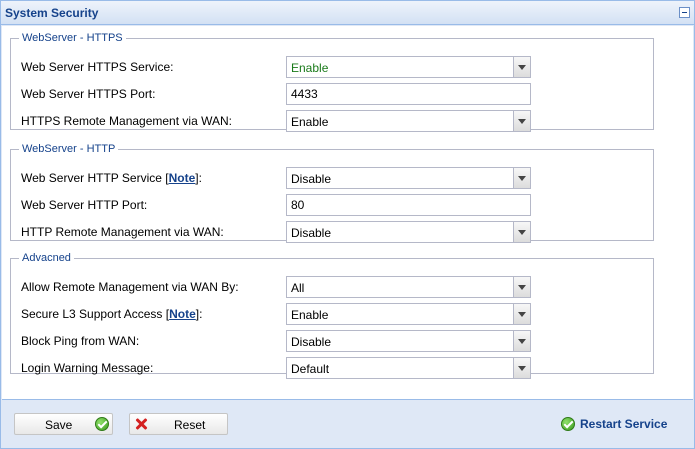  Describe the element at coordinates (298, 288) in the screenshot. I see `allow-remote-value: All` at that location.